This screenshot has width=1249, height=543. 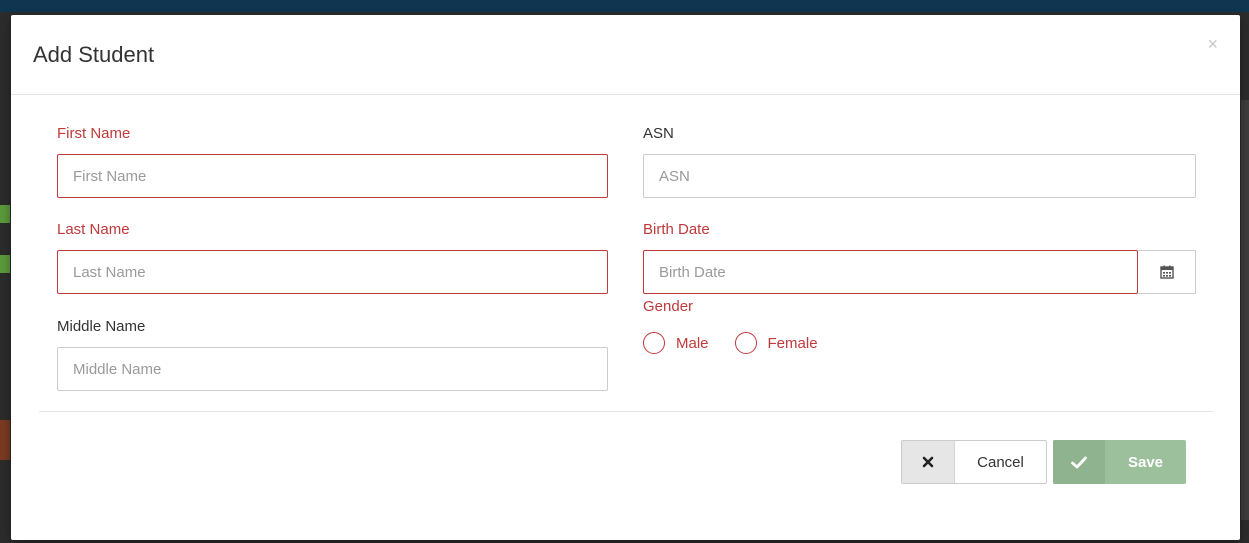 I want to click on times-icon, so click(x=928, y=462).